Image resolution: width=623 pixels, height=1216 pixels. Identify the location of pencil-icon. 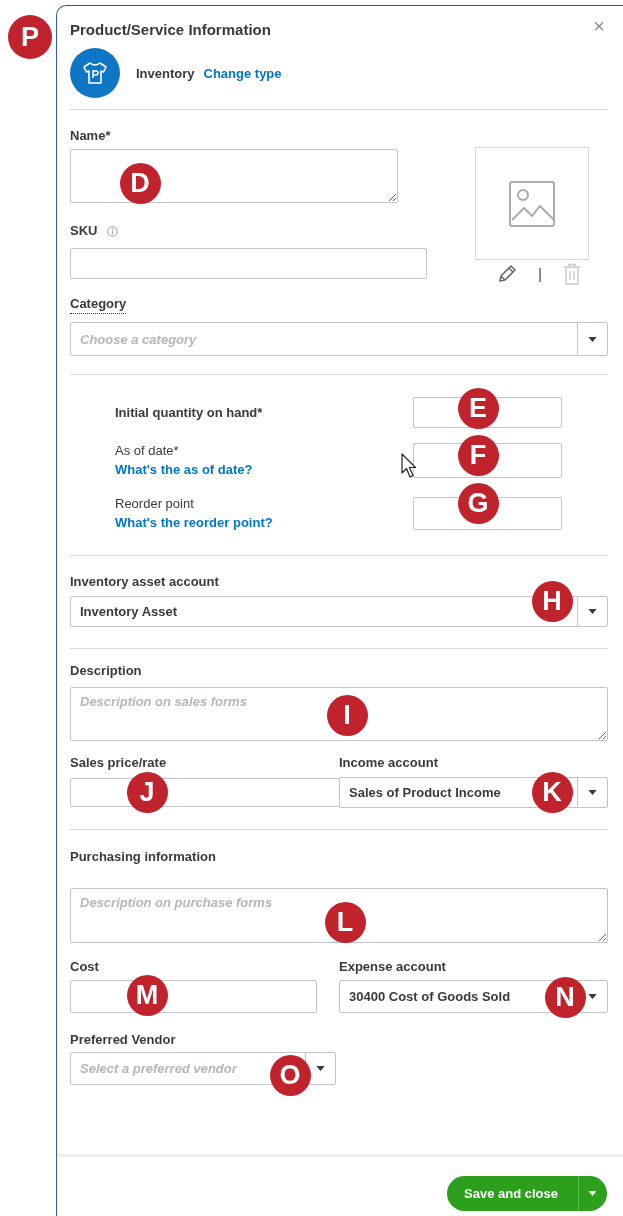
(507, 274).